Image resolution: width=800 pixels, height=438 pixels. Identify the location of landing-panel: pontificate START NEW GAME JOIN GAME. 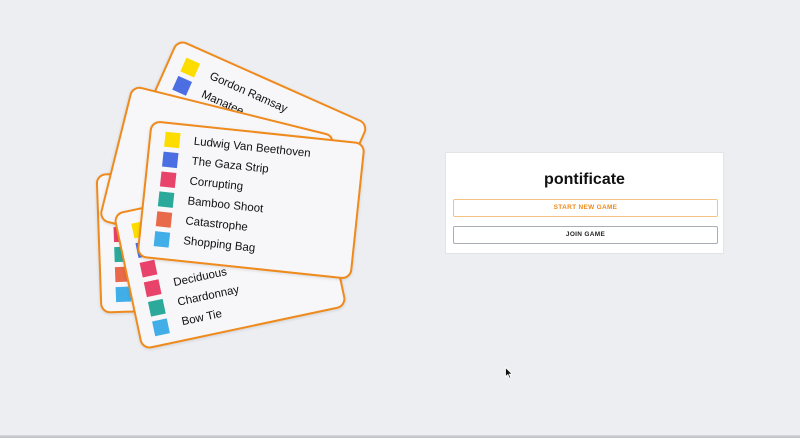
(584, 203).